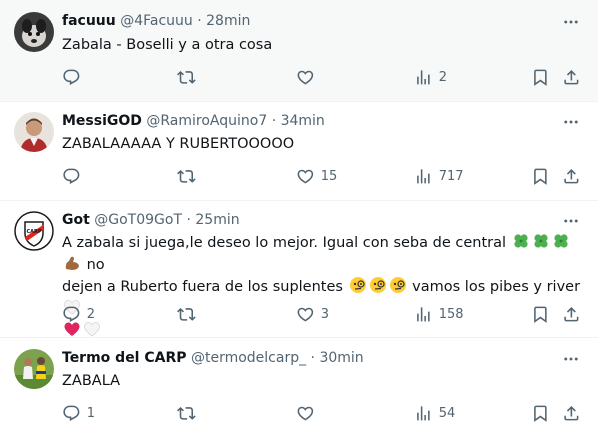  I want to click on timestamp: 25min, so click(217, 220).